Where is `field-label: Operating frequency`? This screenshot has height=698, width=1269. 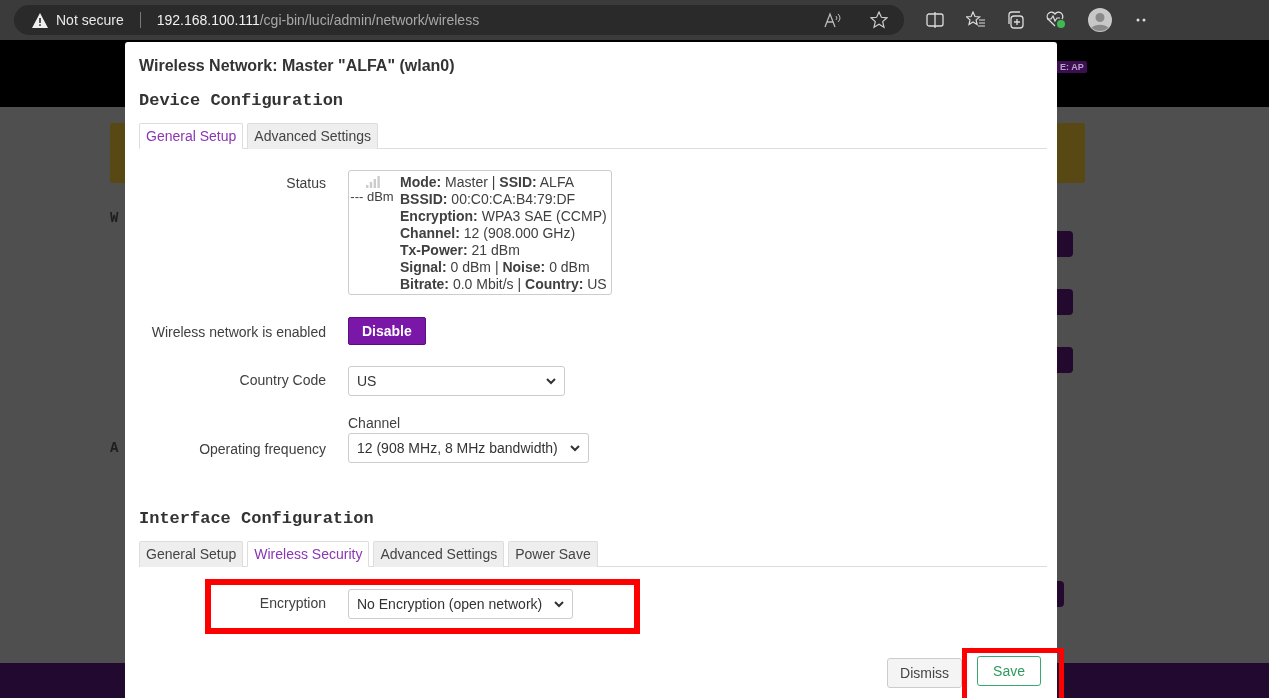 field-label: Operating frequency is located at coordinates (262, 449).